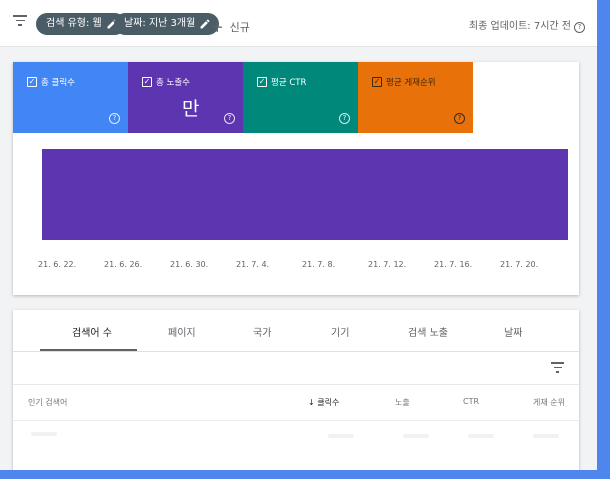  What do you see at coordinates (74, 23) in the screenshot?
I see `search-type-chip-label: 검색 유형: 웹` at bounding box center [74, 23].